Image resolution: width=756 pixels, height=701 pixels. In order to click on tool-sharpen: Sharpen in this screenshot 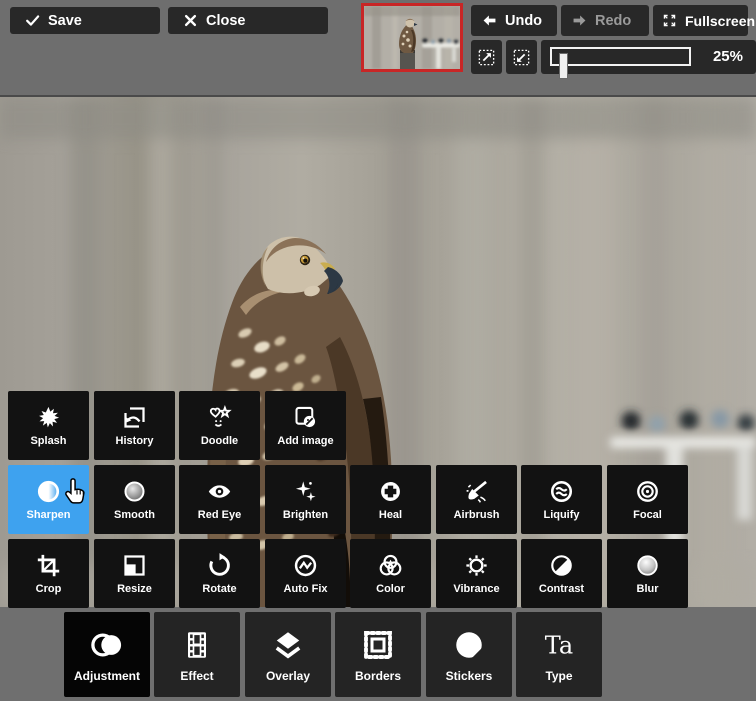, I will do `click(48, 499)`.